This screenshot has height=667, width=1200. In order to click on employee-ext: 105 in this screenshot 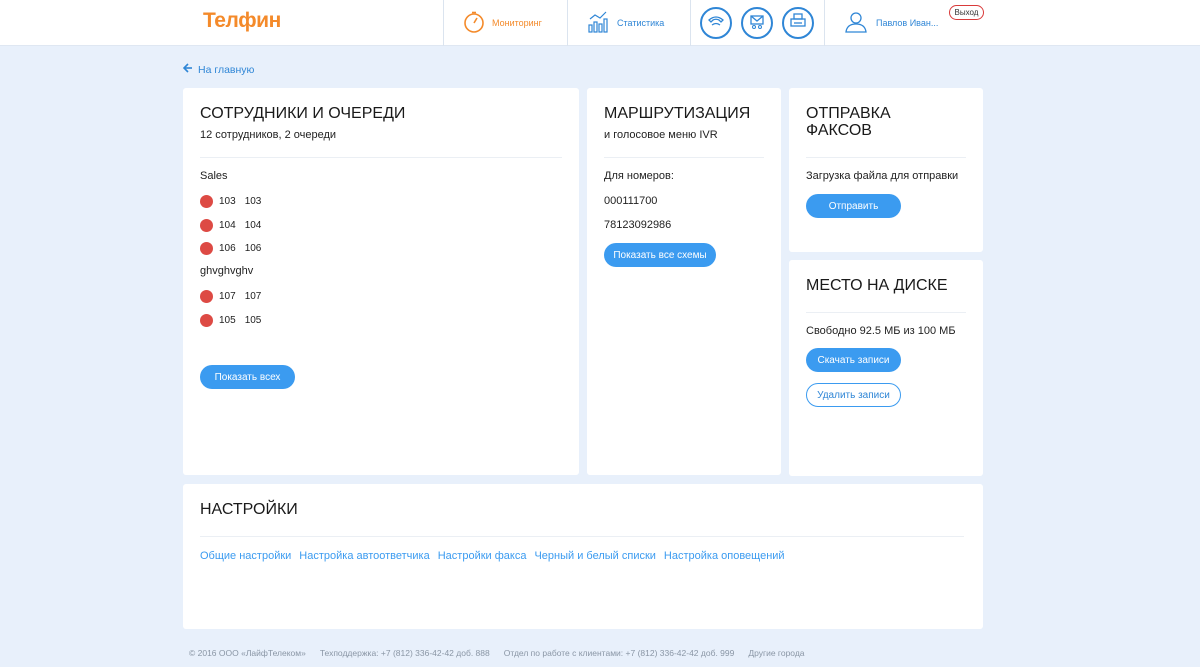, I will do `click(227, 320)`.